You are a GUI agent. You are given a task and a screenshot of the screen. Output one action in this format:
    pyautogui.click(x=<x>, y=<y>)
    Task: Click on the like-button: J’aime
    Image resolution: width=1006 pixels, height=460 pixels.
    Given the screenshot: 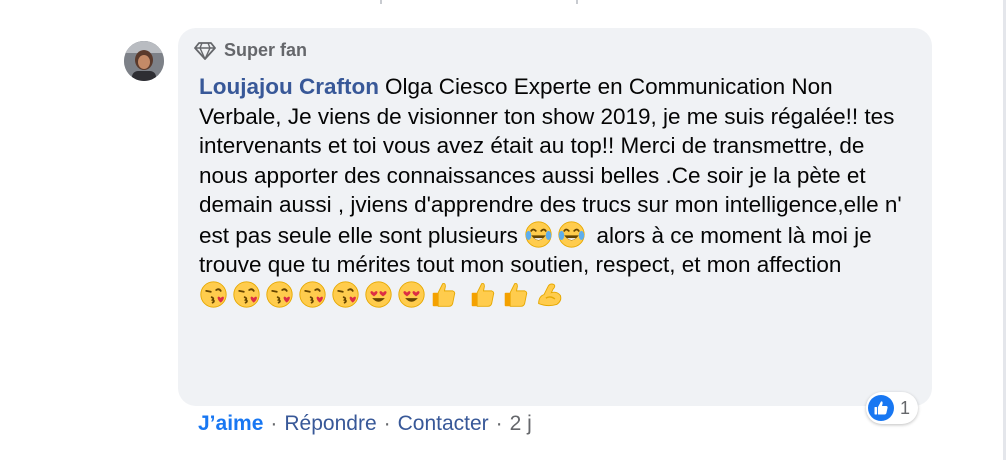 What is the action you would take?
    pyautogui.click(x=230, y=424)
    